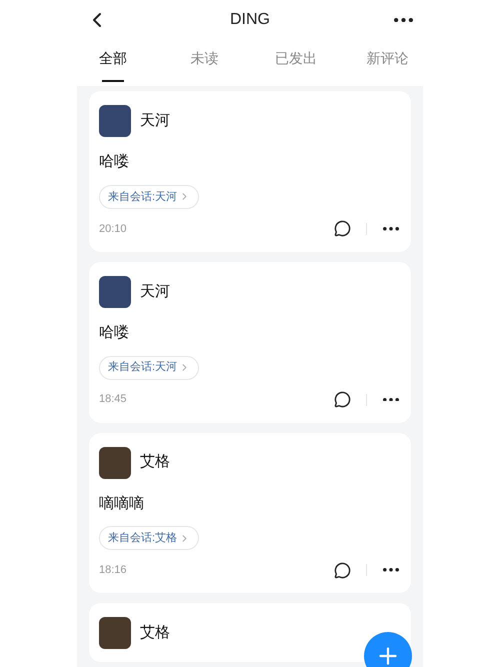 The width and height of the screenshot is (500, 667). Describe the element at coordinates (296, 63) in the screenshot. I see `filter-tab: 已发出` at that location.